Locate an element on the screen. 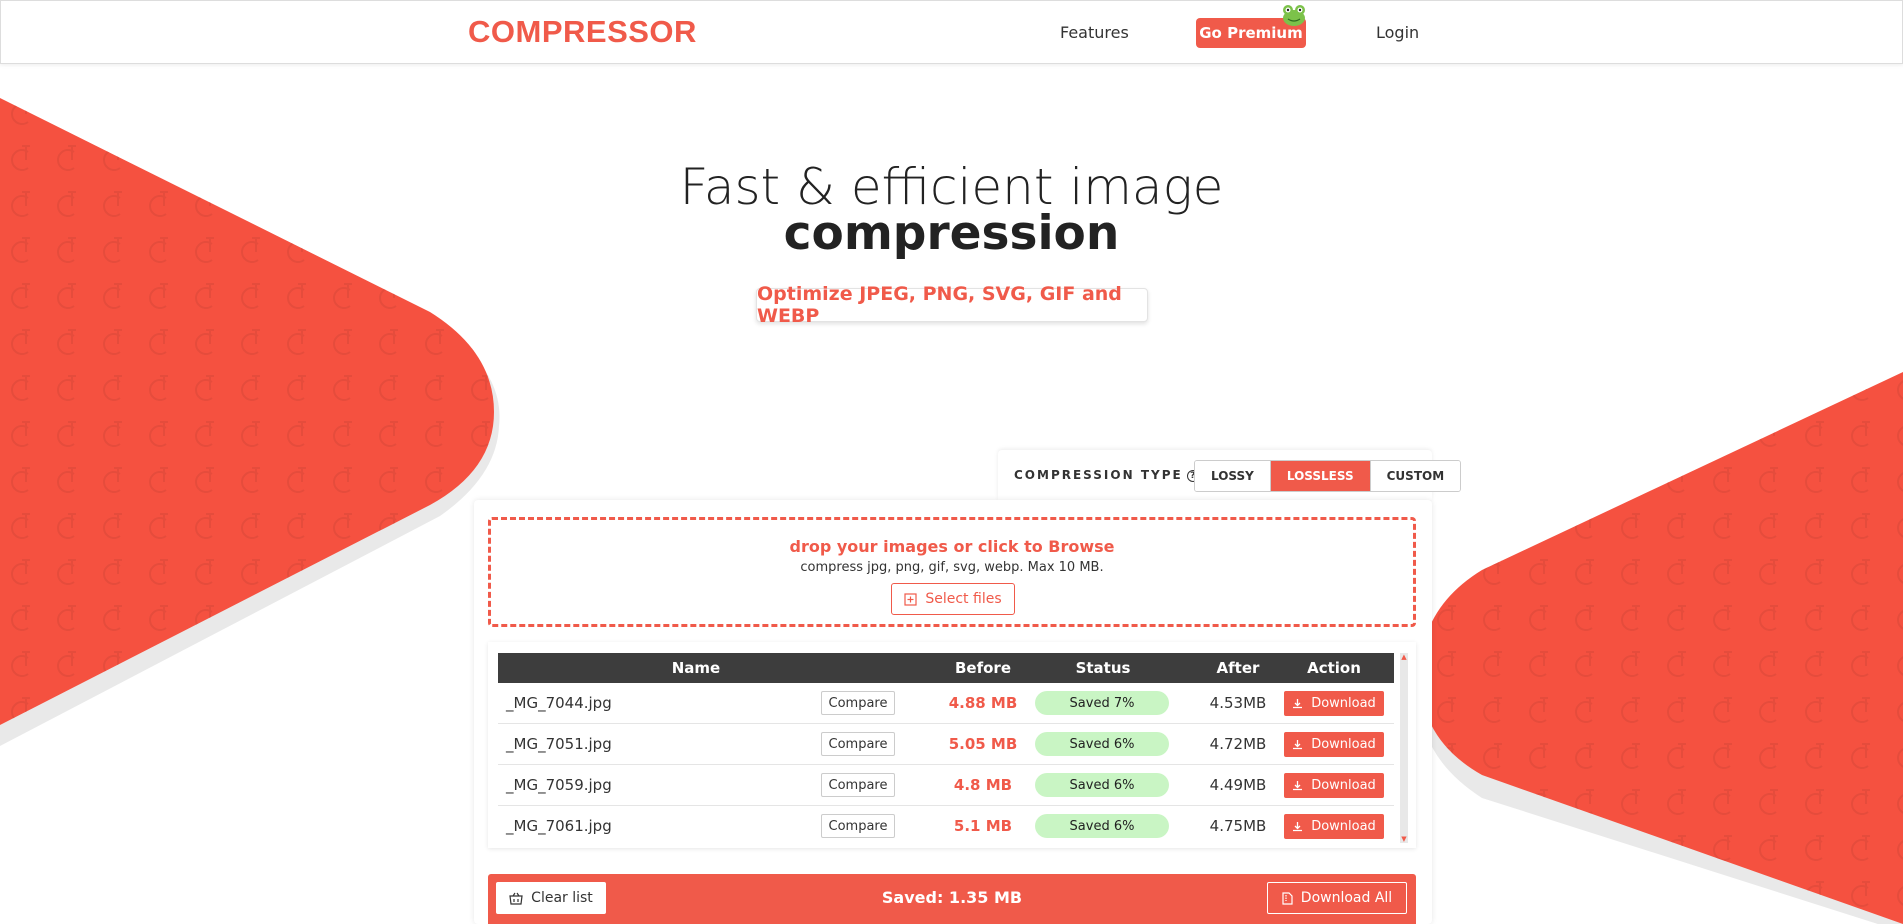 The height and width of the screenshot is (924, 1903). custom-option: CUSTOM is located at coordinates (1415, 476).